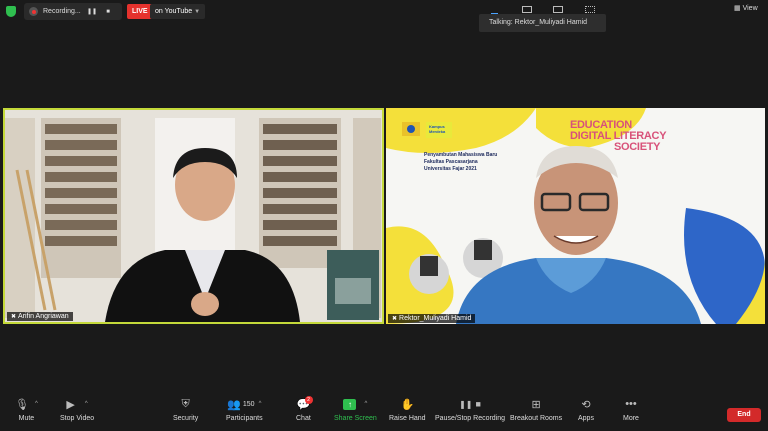 The width and height of the screenshot is (768, 431). Describe the element at coordinates (631, 418) in the screenshot. I see `more-label: More` at that location.